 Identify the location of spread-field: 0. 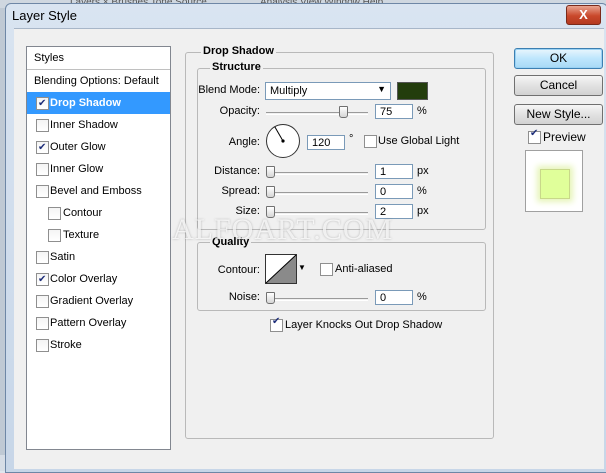
(394, 191).